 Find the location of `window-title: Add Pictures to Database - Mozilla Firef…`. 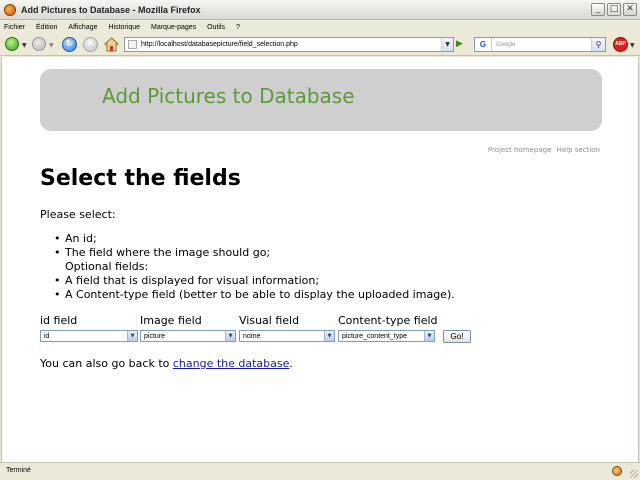

window-title: Add Pictures to Database - Mozilla Firef… is located at coordinates (111, 9).